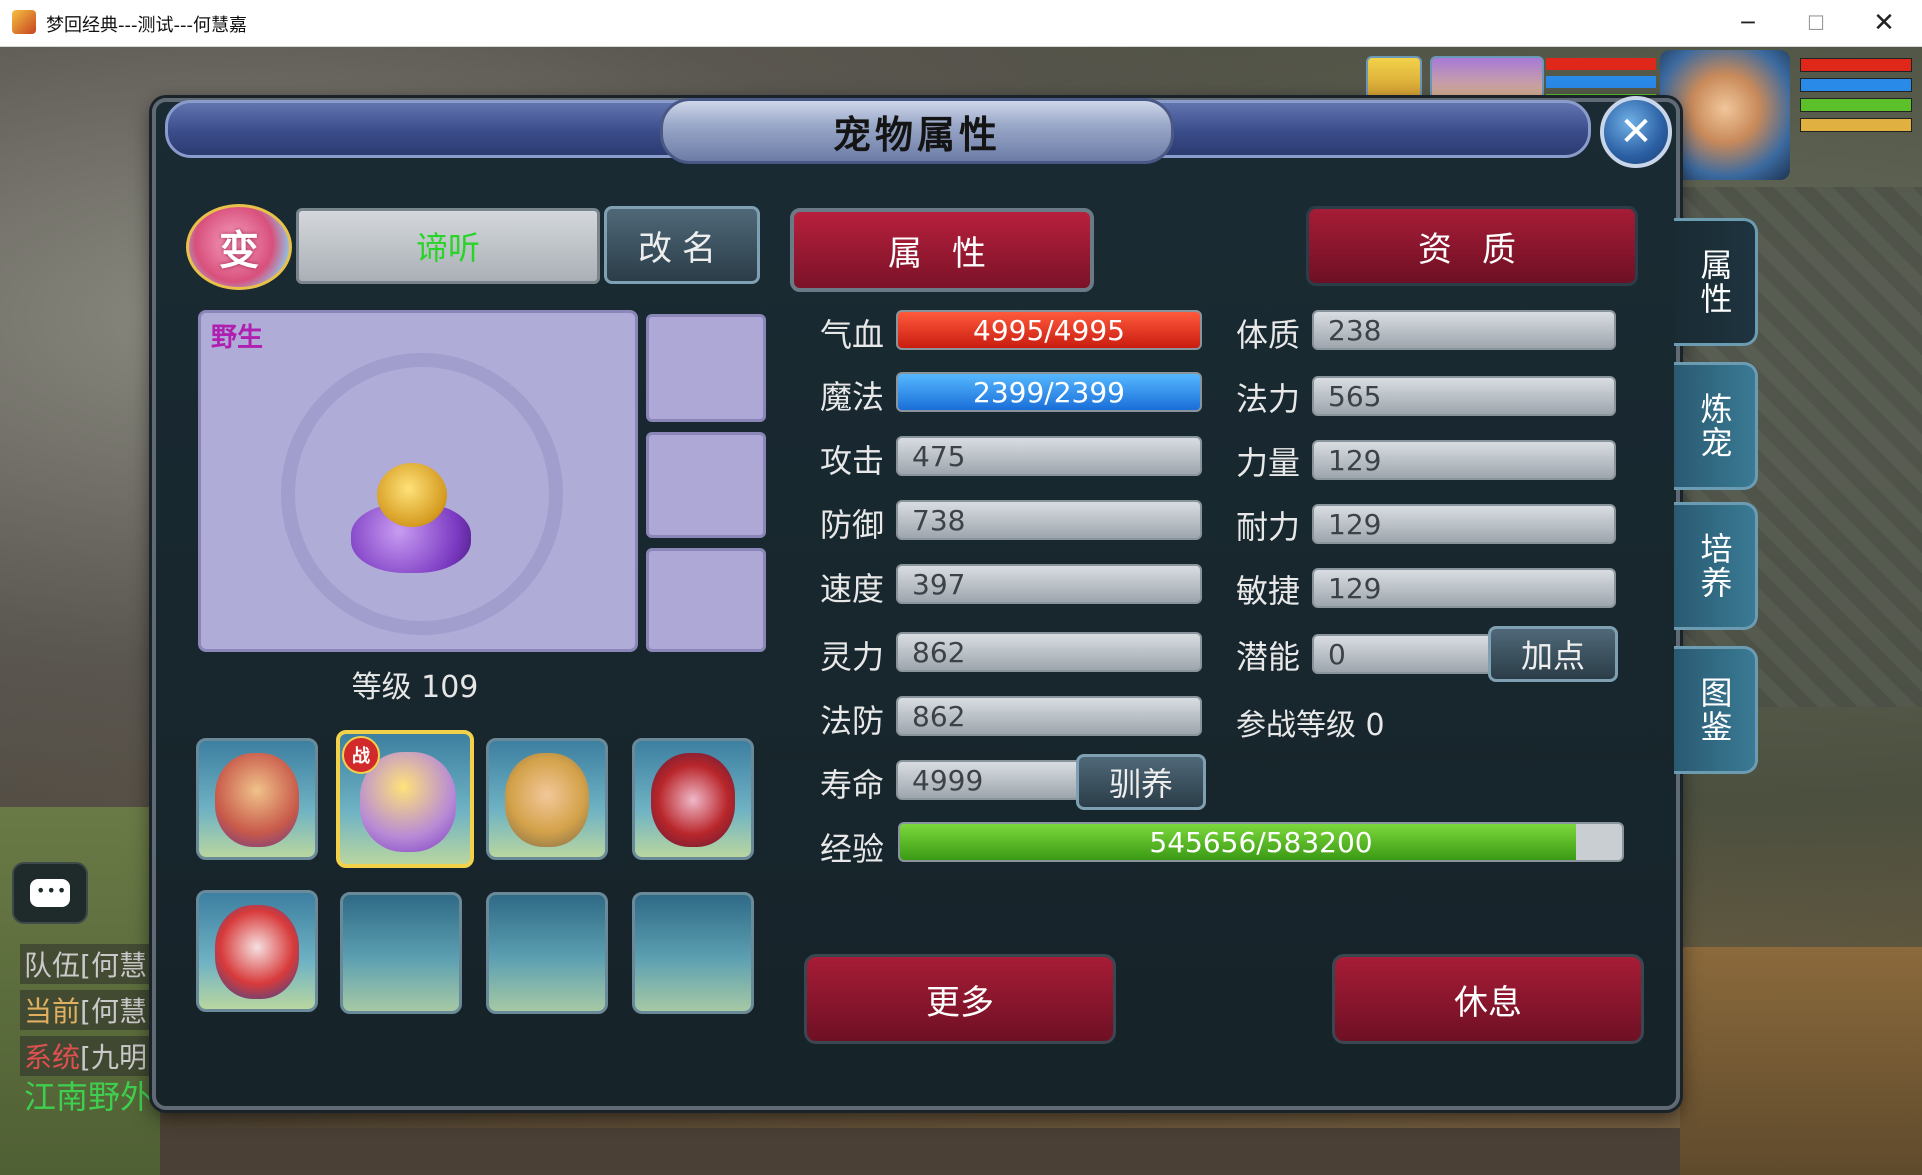  I want to click on exp-bar: 545656/583200, so click(1261, 842).